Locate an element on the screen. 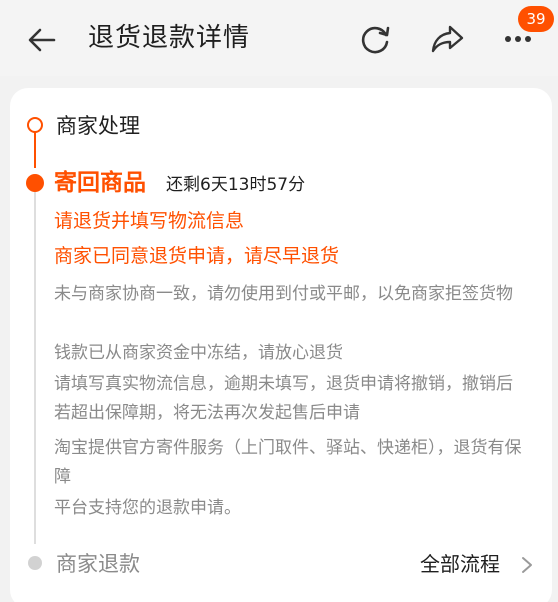 Image resolution: width=558 pixels, height=602 pixels. top-nav-bar: 退货退款详情 39 is located at coordinates (279, 38).